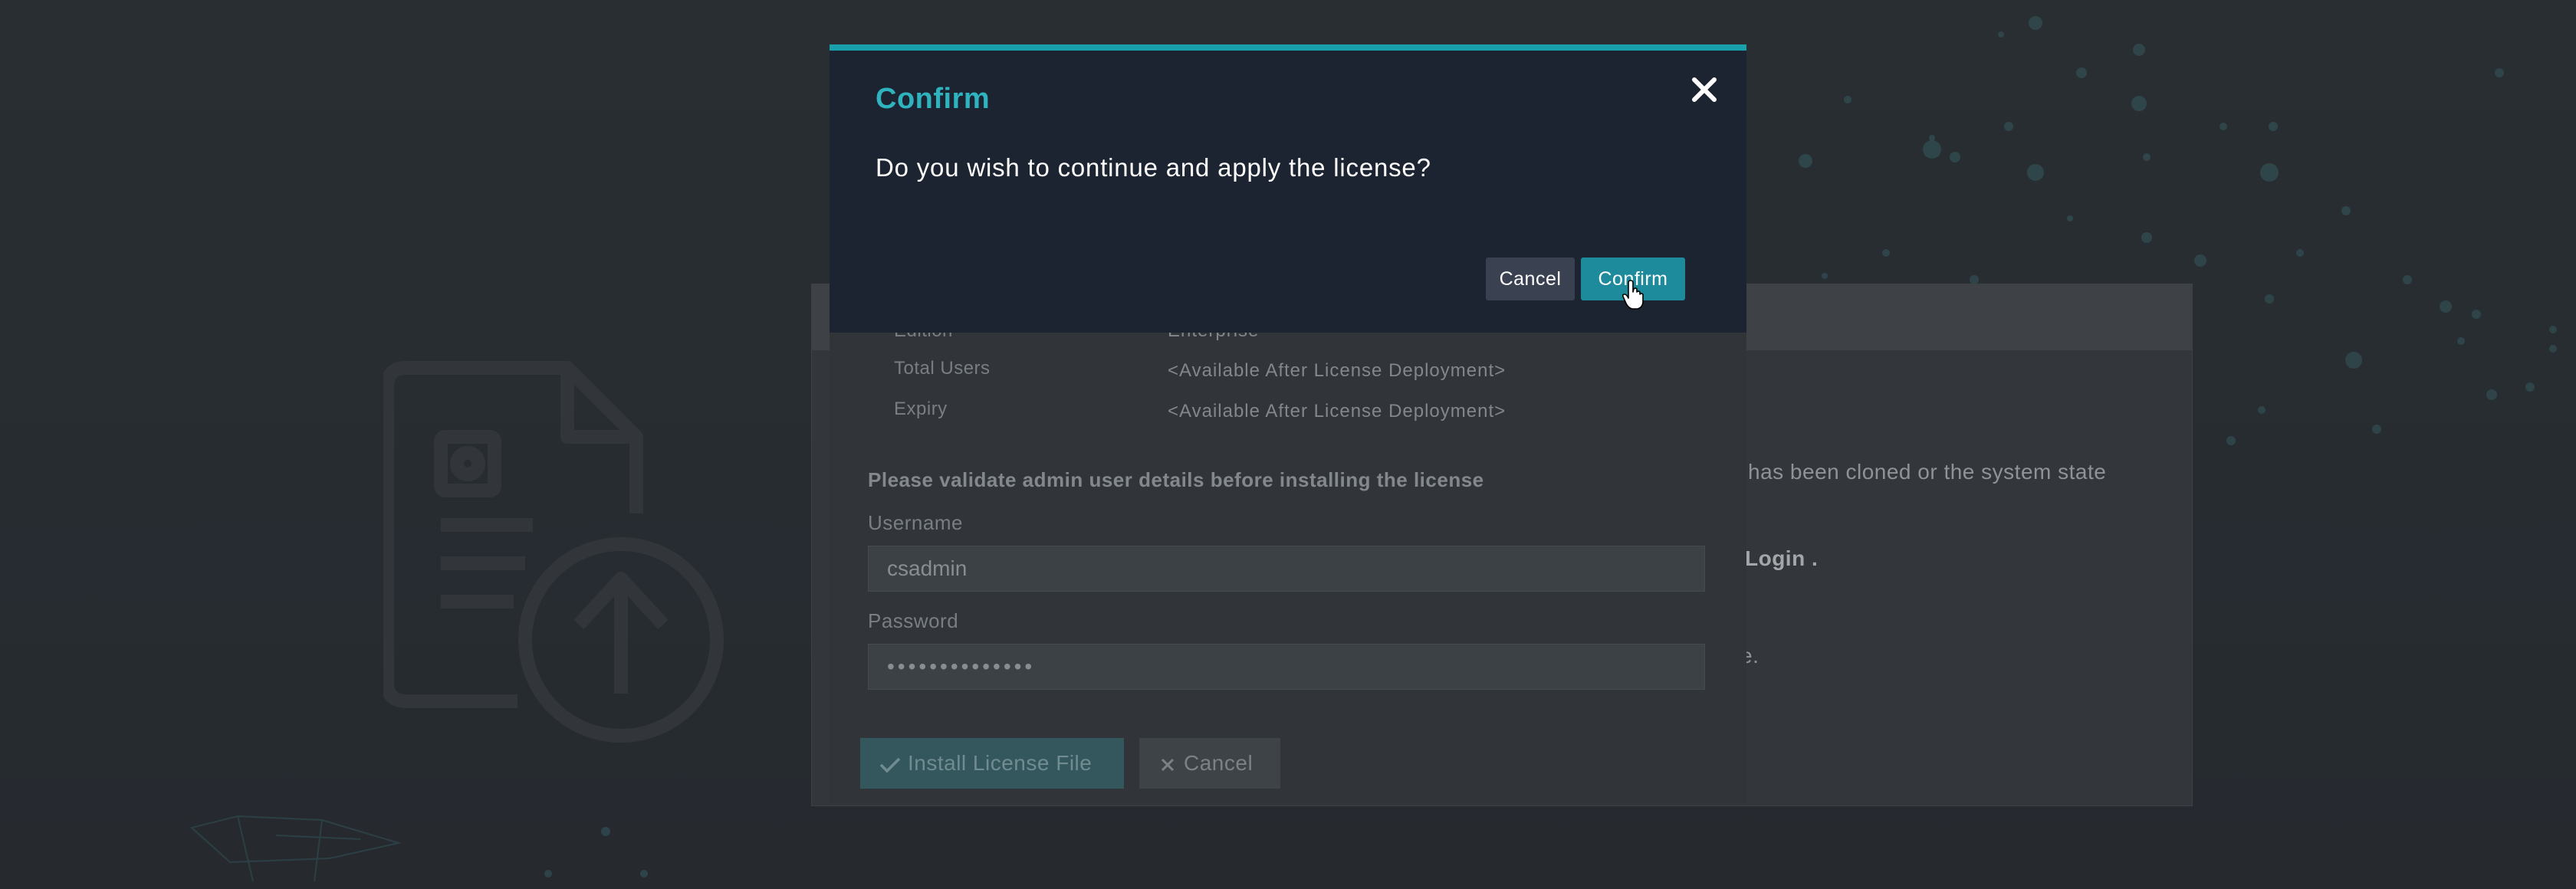 This screenshot has width=2576, height=889. I want to click on dialog-title: Confirm, so click(934, 99).